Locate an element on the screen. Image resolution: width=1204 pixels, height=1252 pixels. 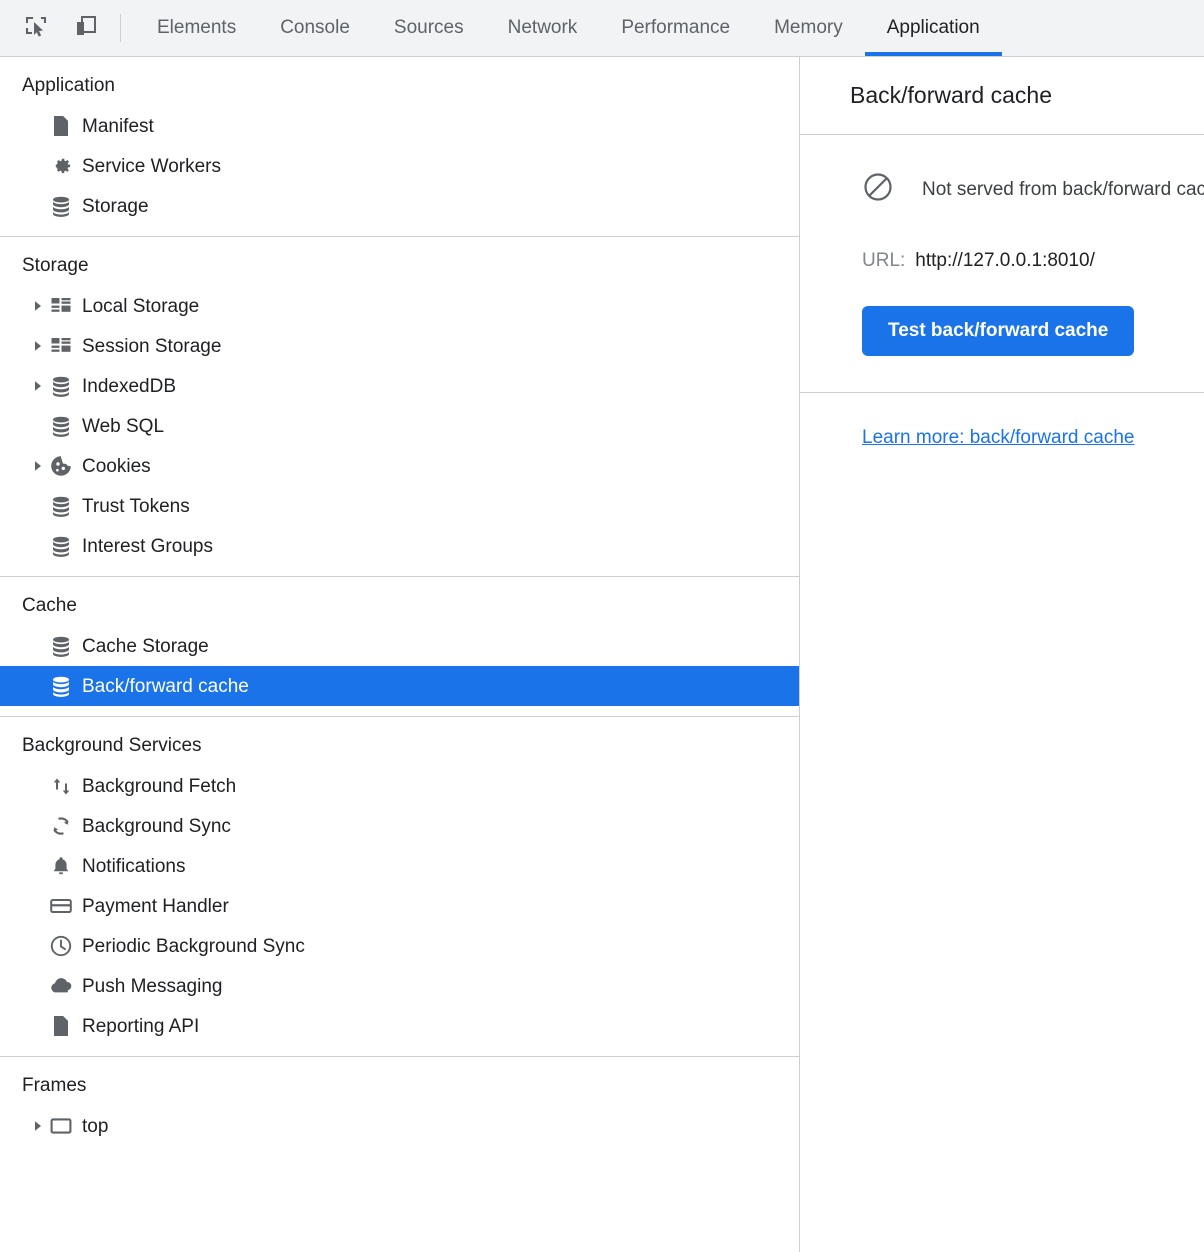
sidebar-item-cache-storage: Cache Storage is located at coordinates (399, 646).